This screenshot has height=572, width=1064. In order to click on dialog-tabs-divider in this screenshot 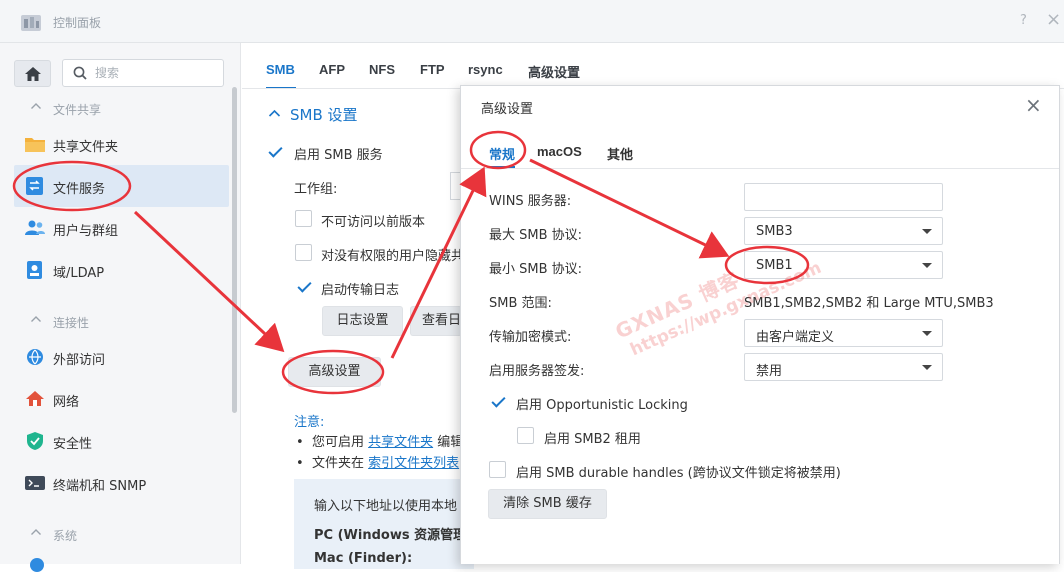, I will do `click(760, 168)`.